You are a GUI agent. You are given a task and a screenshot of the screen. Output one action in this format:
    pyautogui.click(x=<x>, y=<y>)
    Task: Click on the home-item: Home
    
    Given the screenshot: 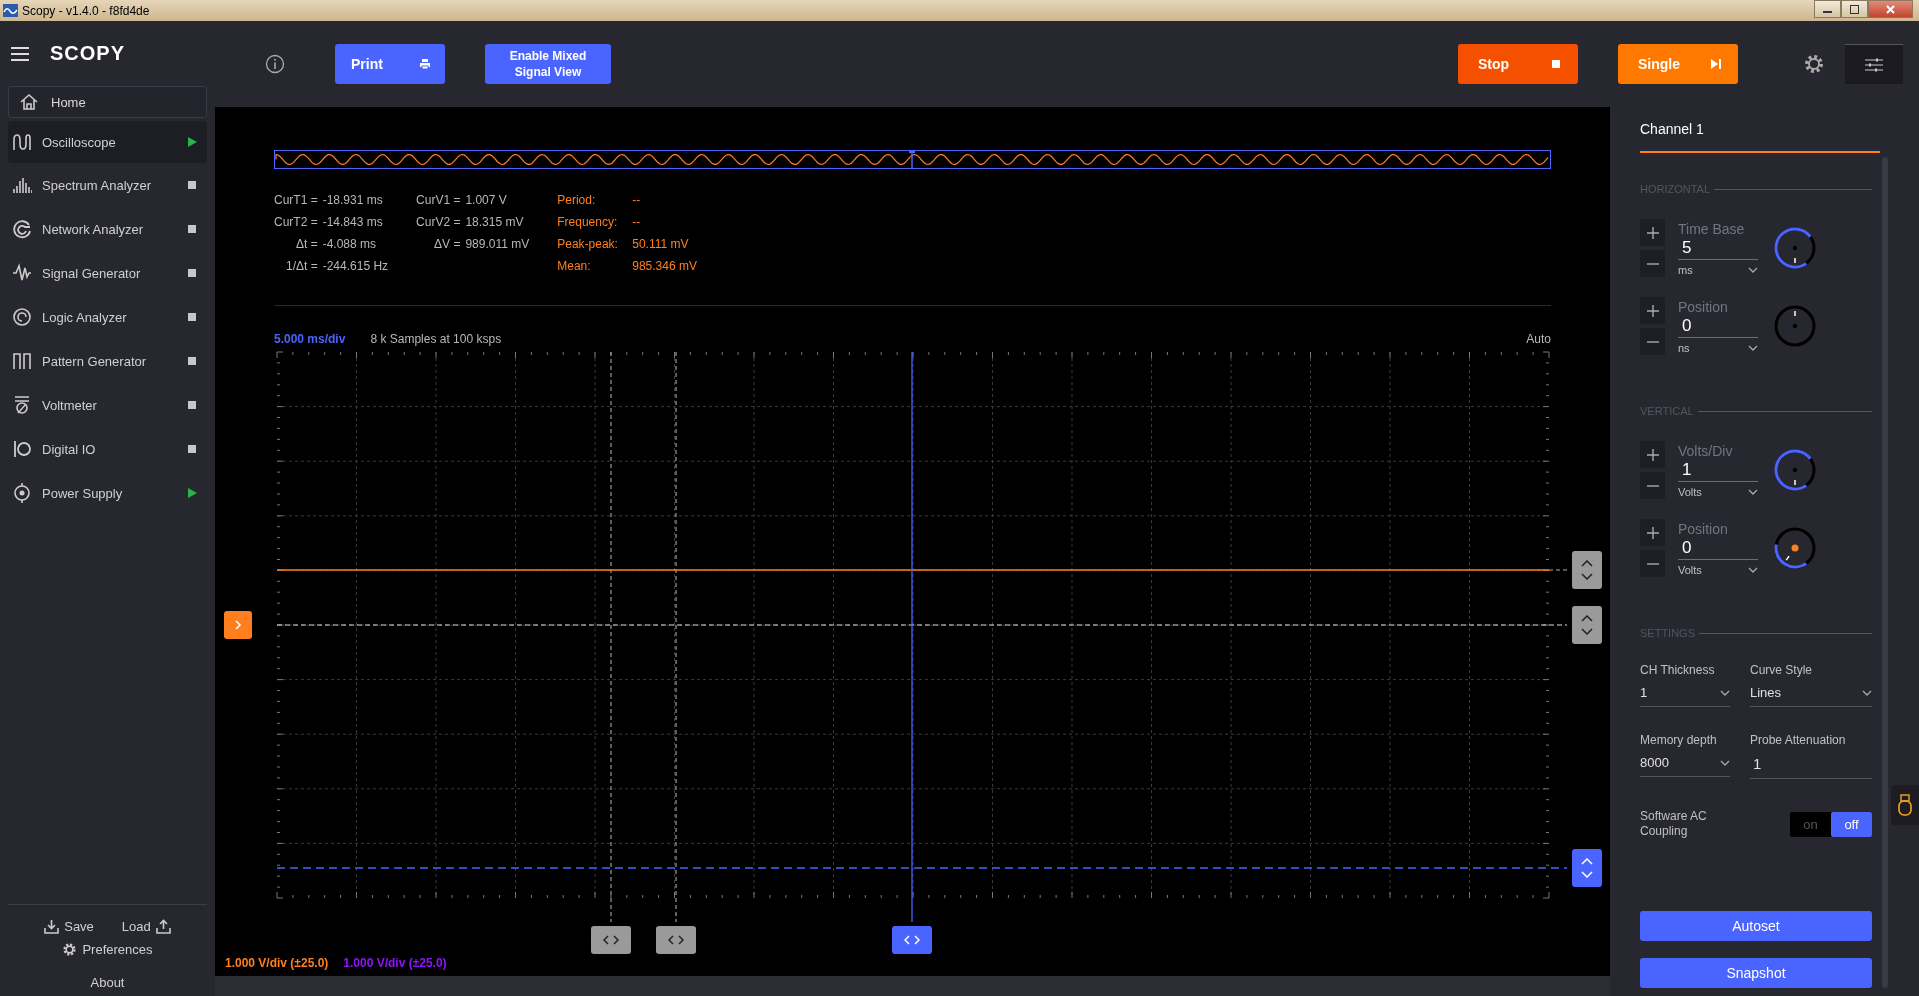 What is the action you would take?
    pyautogui.click(x=107, y=102)
    